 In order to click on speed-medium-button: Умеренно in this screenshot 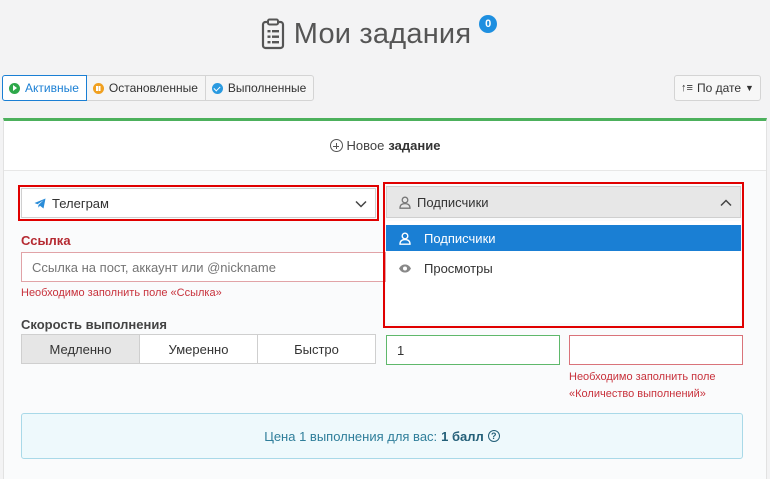, I will do `click(198, 349)`.